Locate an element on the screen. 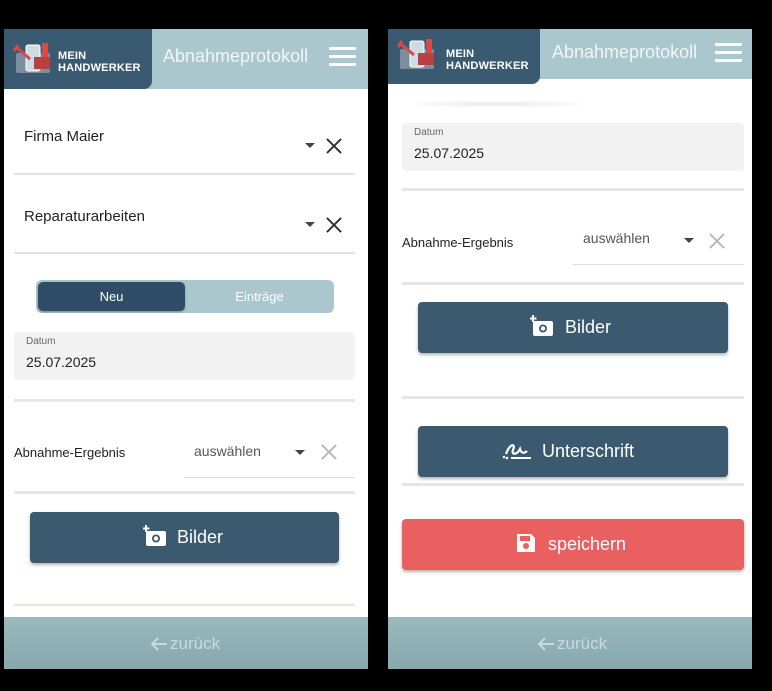 Image resolution: width=772 pixels, height=691 pixels. tab-eintraege: Einträge is located at coordinates (259, 296).